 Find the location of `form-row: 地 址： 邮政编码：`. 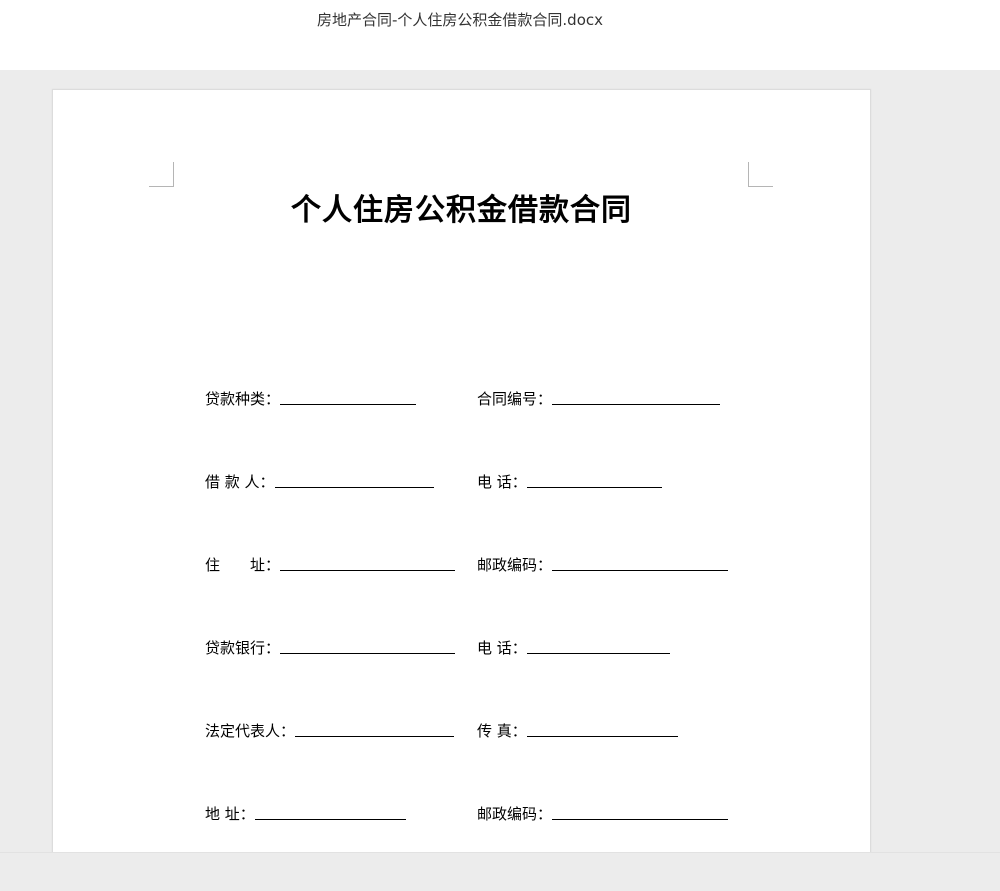

form-row: 地 址： 邮政编码： is located at coordinates (461, 812).